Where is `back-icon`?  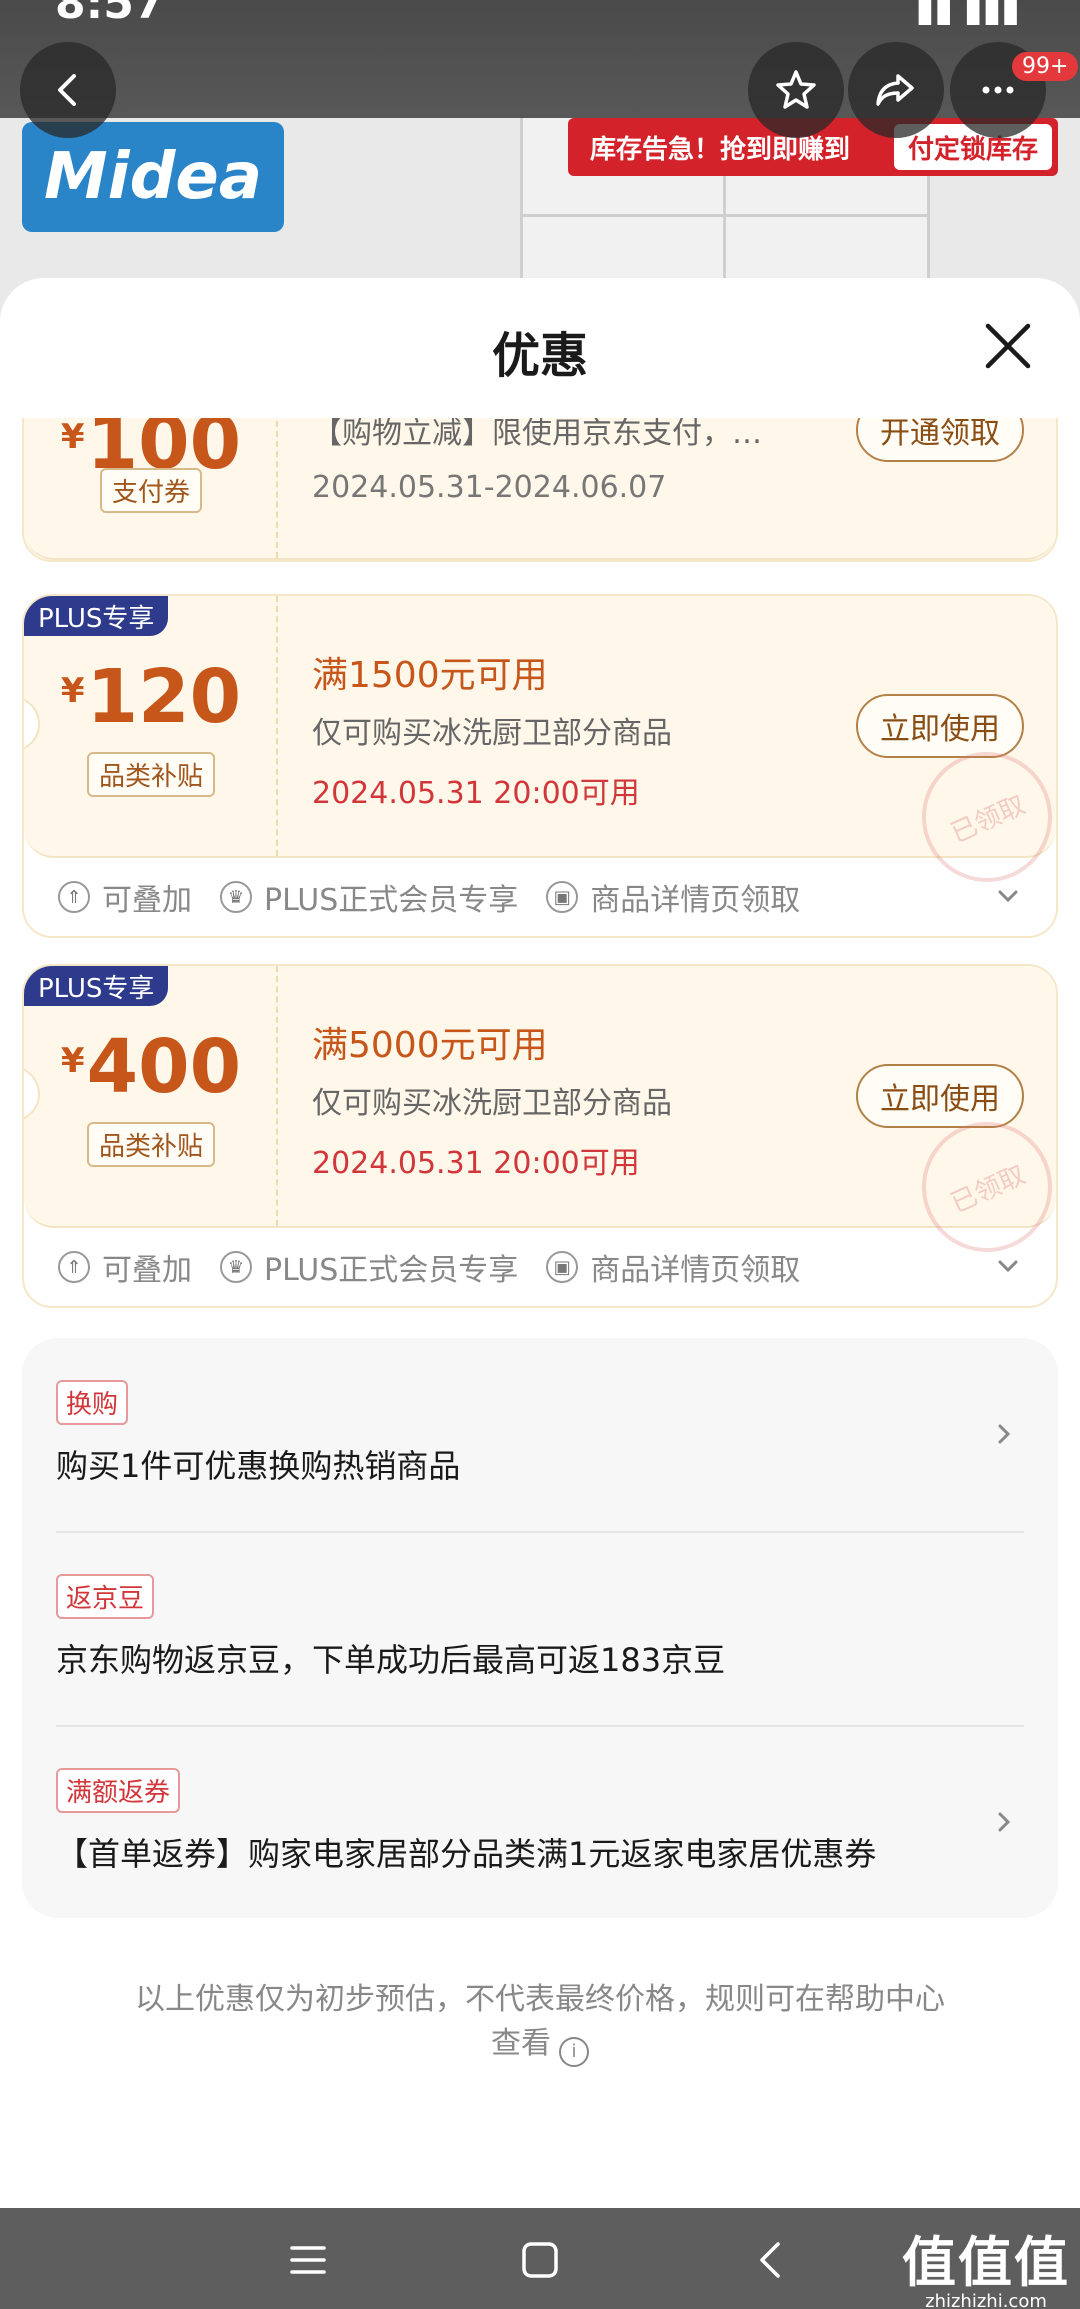
back-icon is located at coordinates (772, 2260).